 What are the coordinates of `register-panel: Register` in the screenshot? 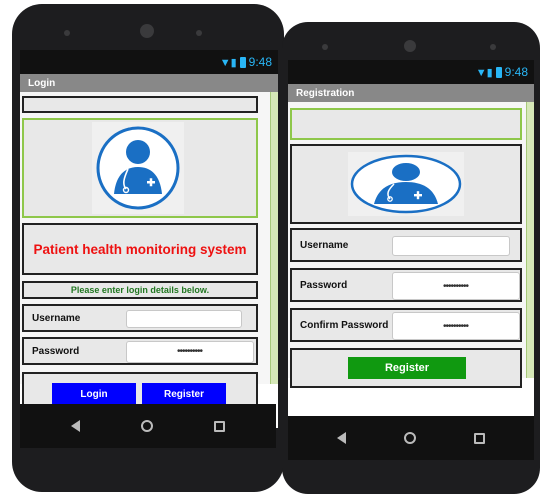 It's located at (406, 368).